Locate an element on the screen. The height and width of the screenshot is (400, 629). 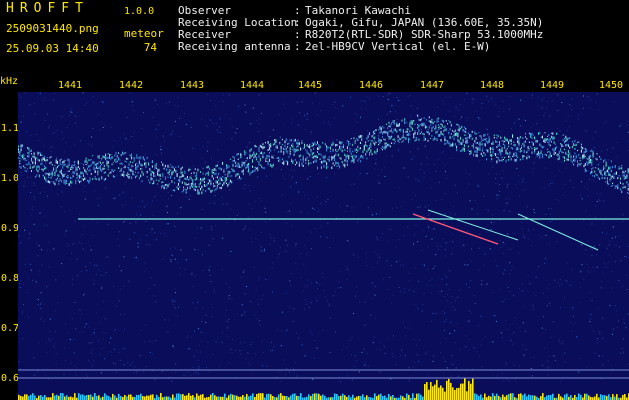
antenna-colon: : is located at coordinates (297, 46).